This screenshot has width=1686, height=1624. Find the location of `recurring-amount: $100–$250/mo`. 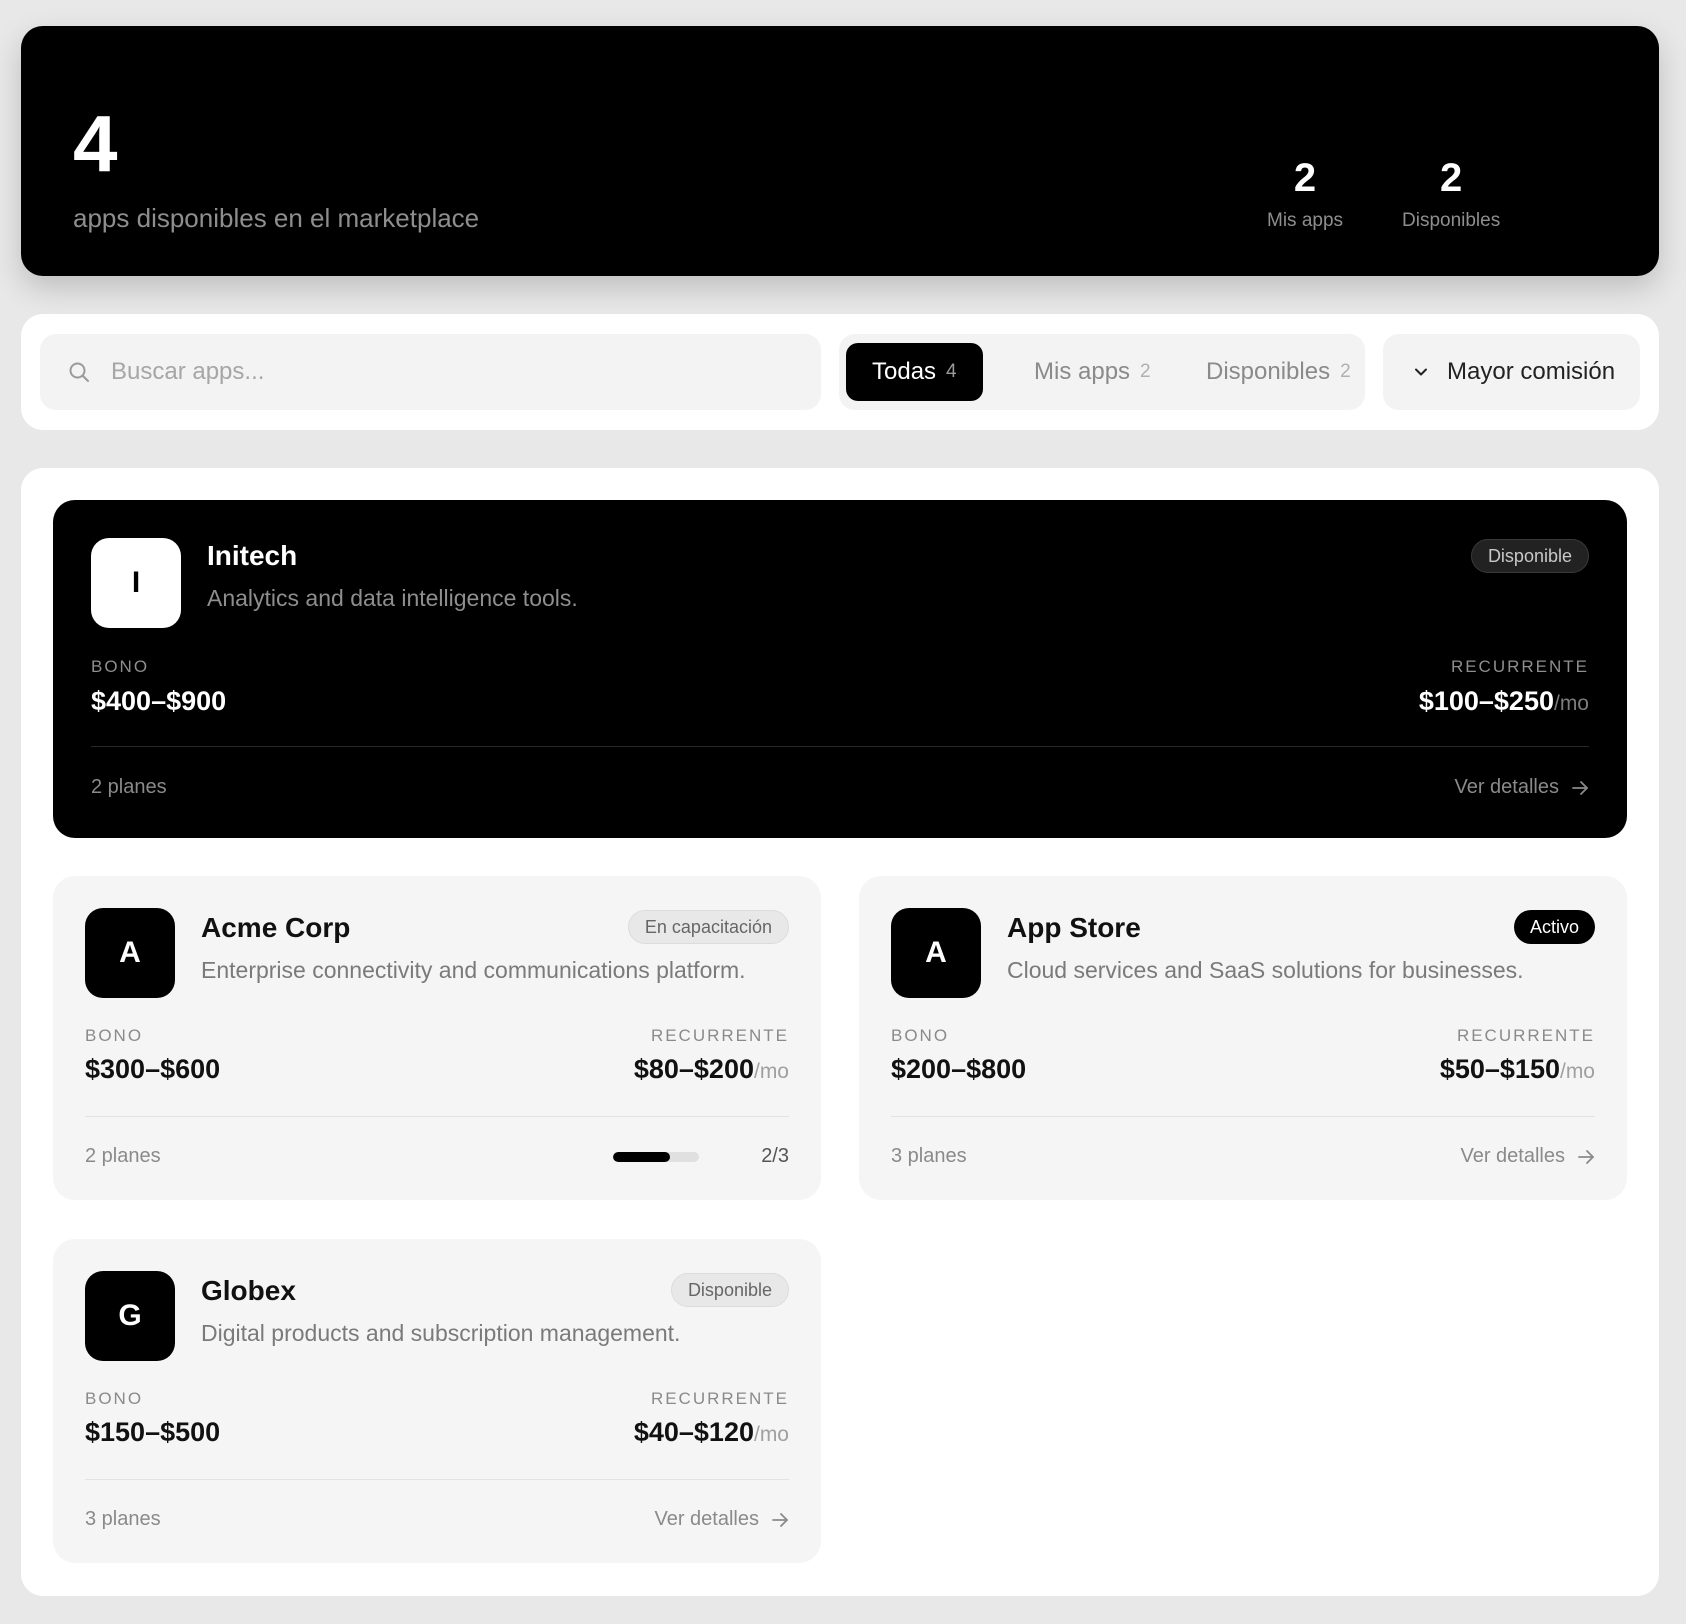

recurring-amount: $100–$250/mo is located at coordinates (1504, 701).